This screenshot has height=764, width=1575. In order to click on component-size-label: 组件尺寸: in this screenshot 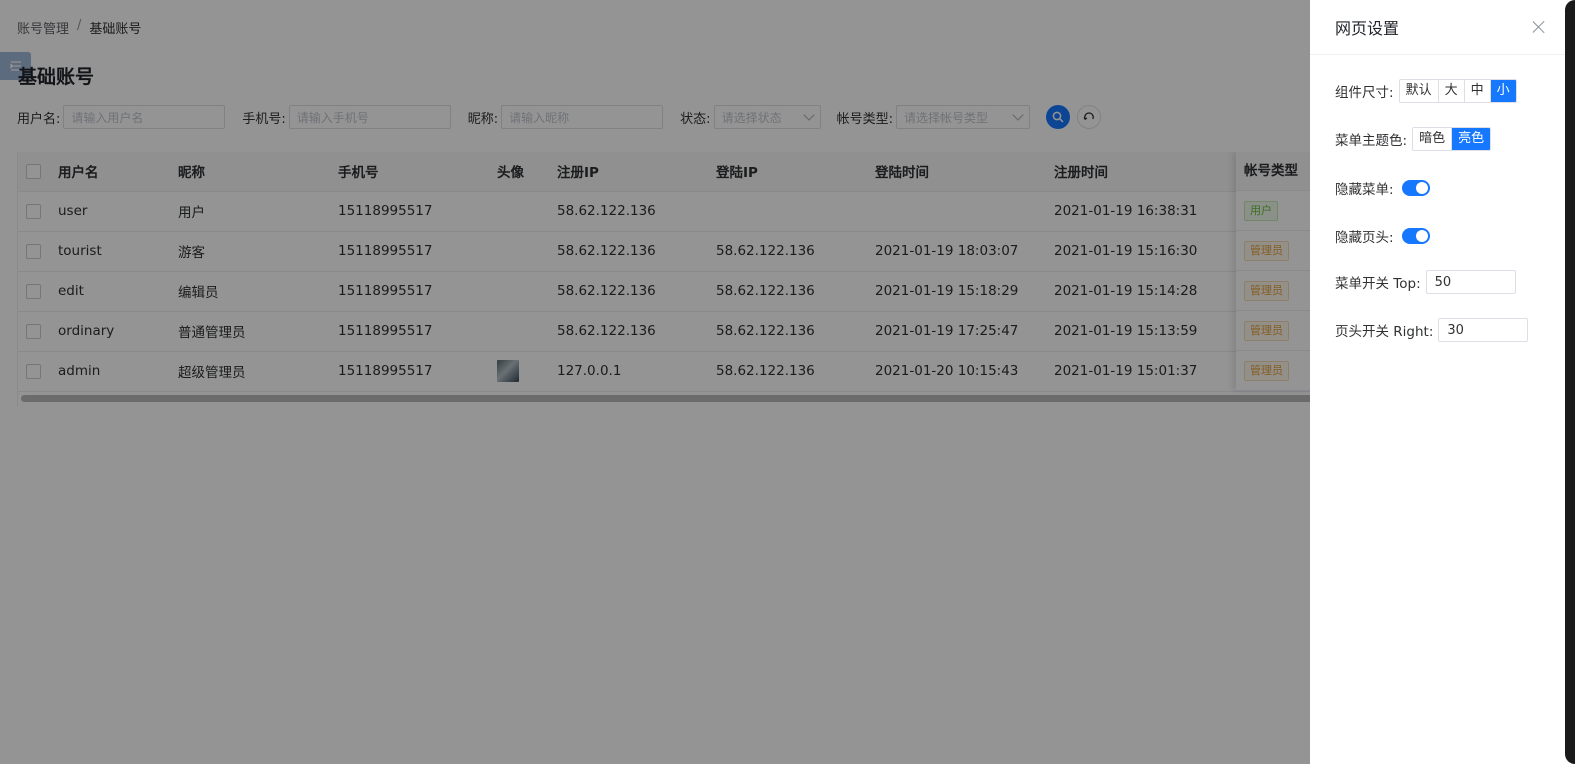, I will do `click(1364, 93)`.